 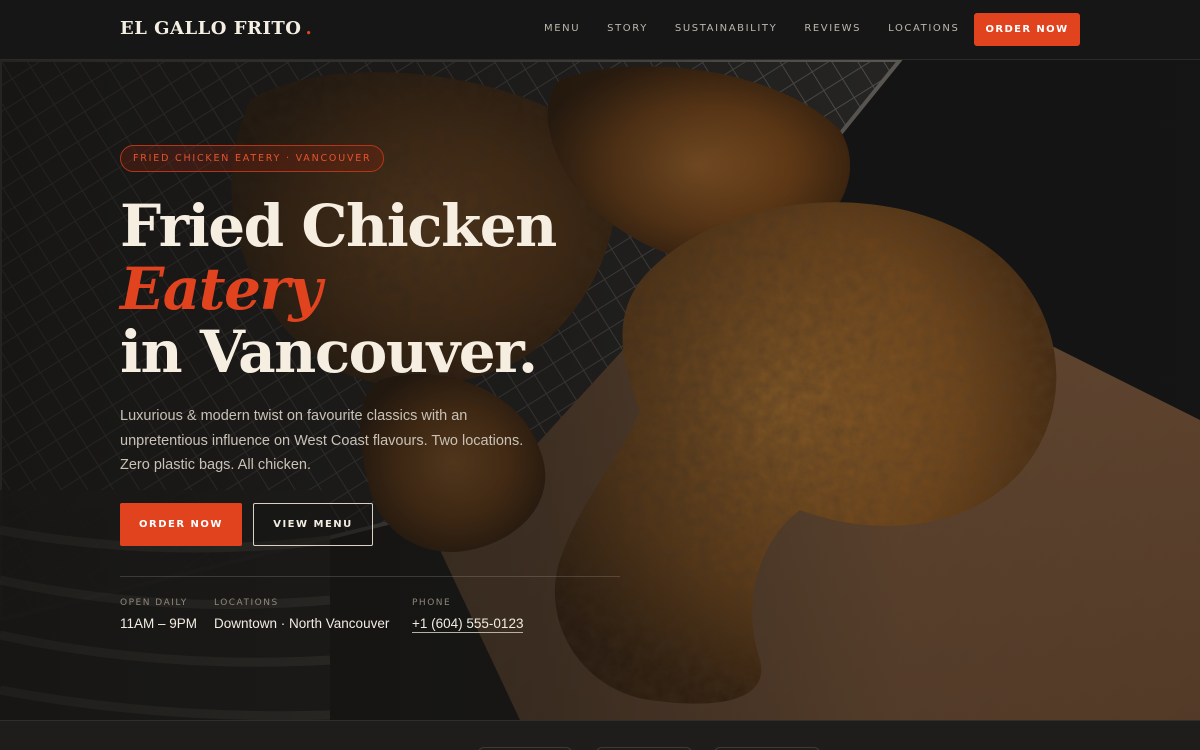 What do you see at coordinates (627, 28) in the screenshot?
I see `nav-link-story: STORY` at bounding box center [627, 28].